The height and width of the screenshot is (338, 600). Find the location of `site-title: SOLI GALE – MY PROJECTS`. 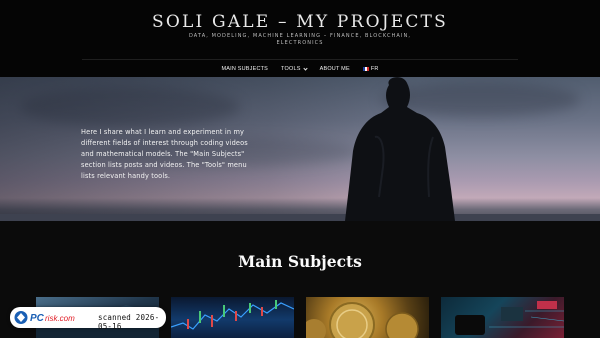

site-title: SOLI GALE – MY PROJECTS is located at coordinates (300, 22).